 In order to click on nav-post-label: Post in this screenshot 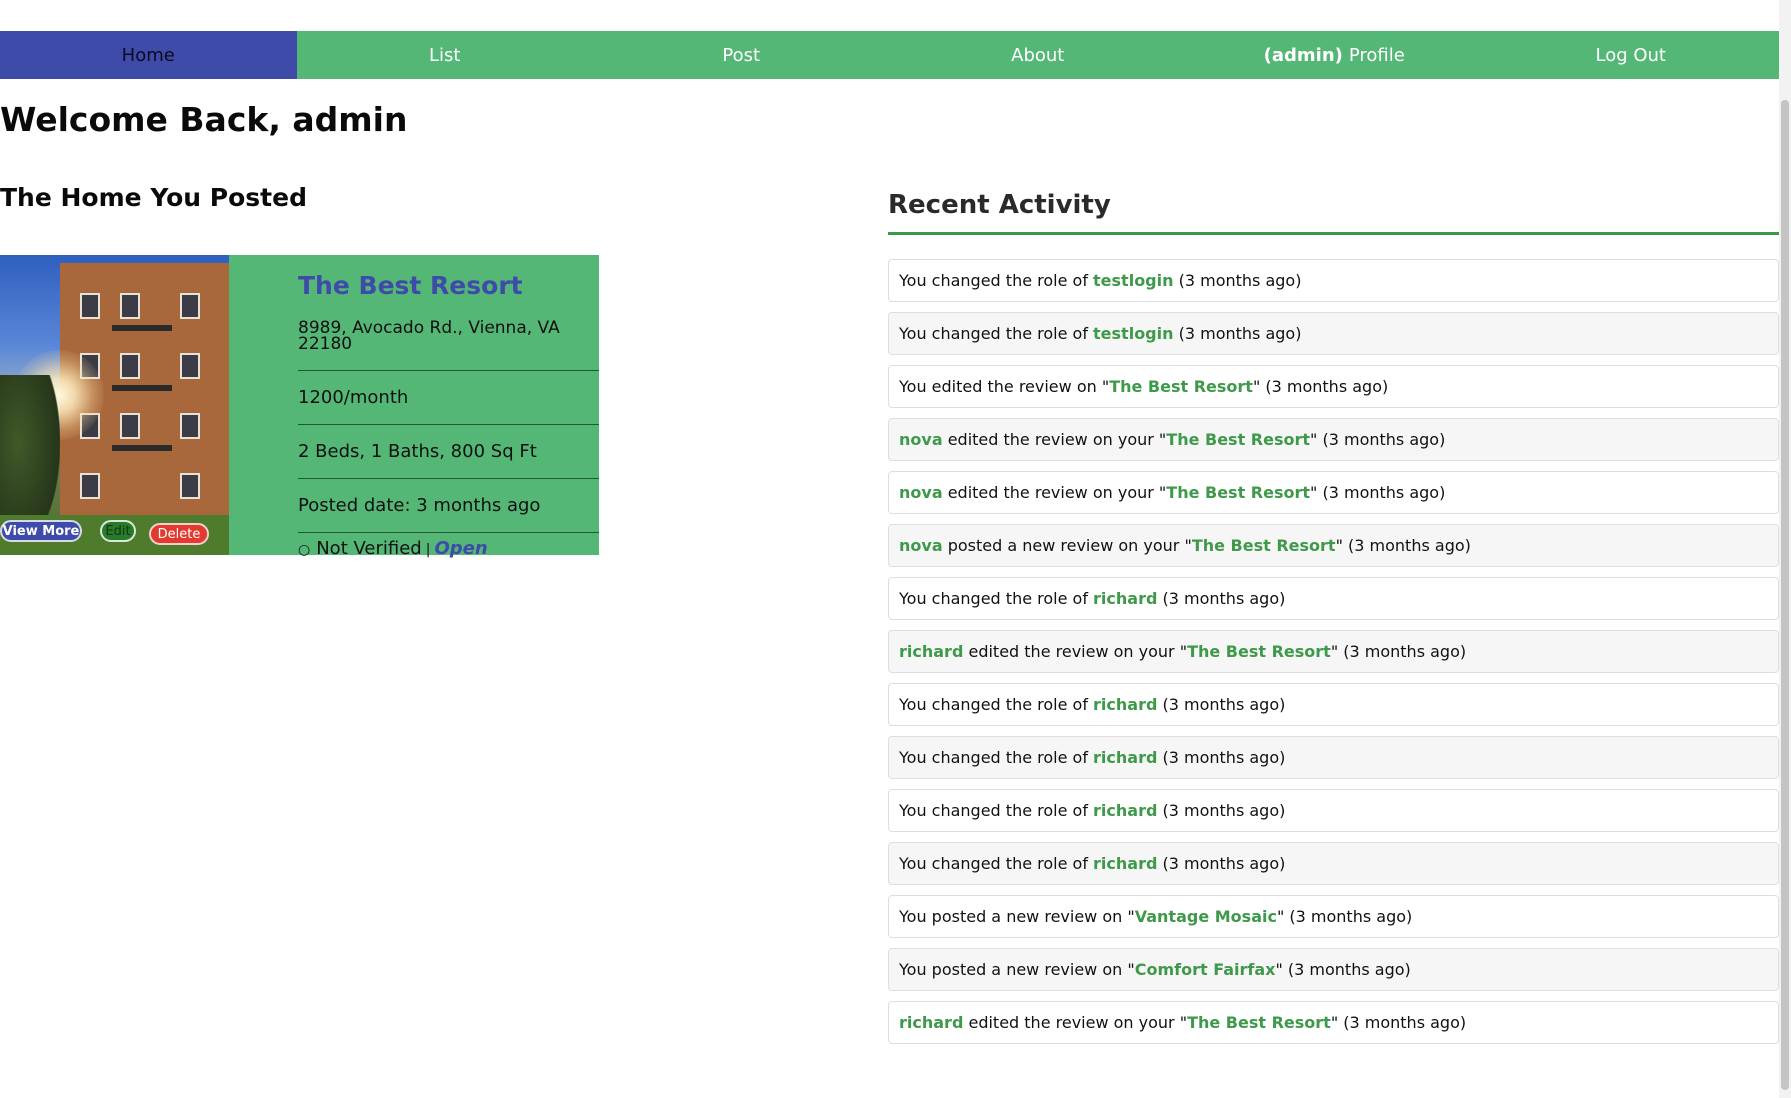, I will do `click(741, 55)`.